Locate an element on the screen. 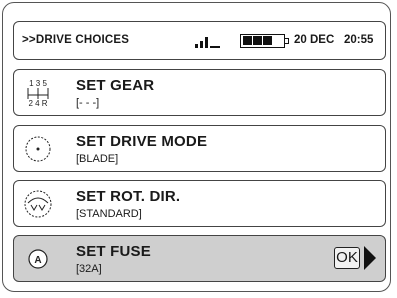  blade-disc-icon is located at coordinates (38, 149).